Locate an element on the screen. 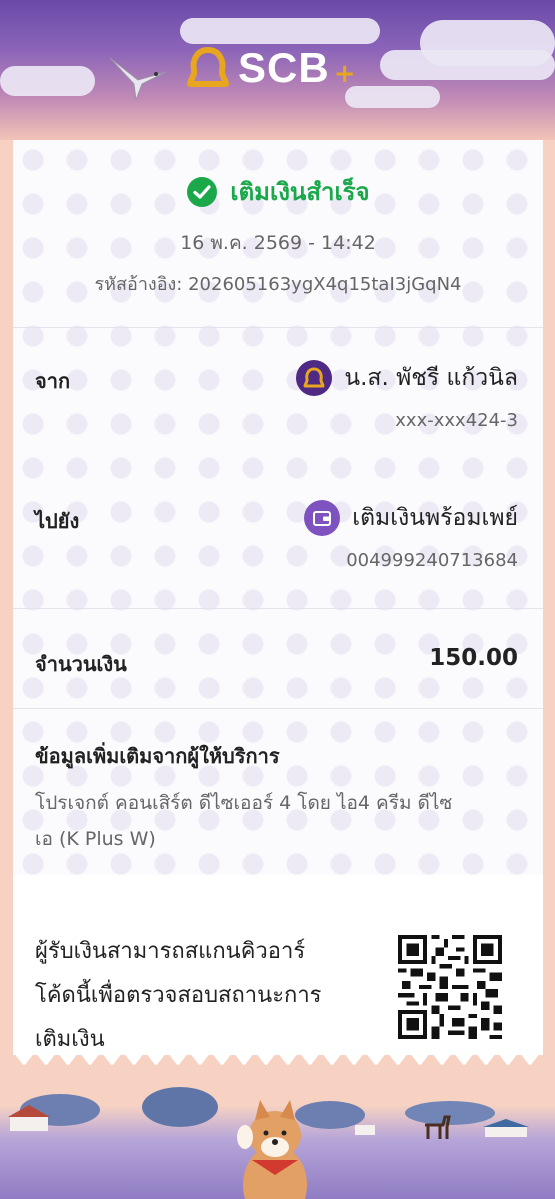  from-details: น.ส. พัชรี แก้วนิล xxx-xxx424-3 is located at coordinates (407, 395).